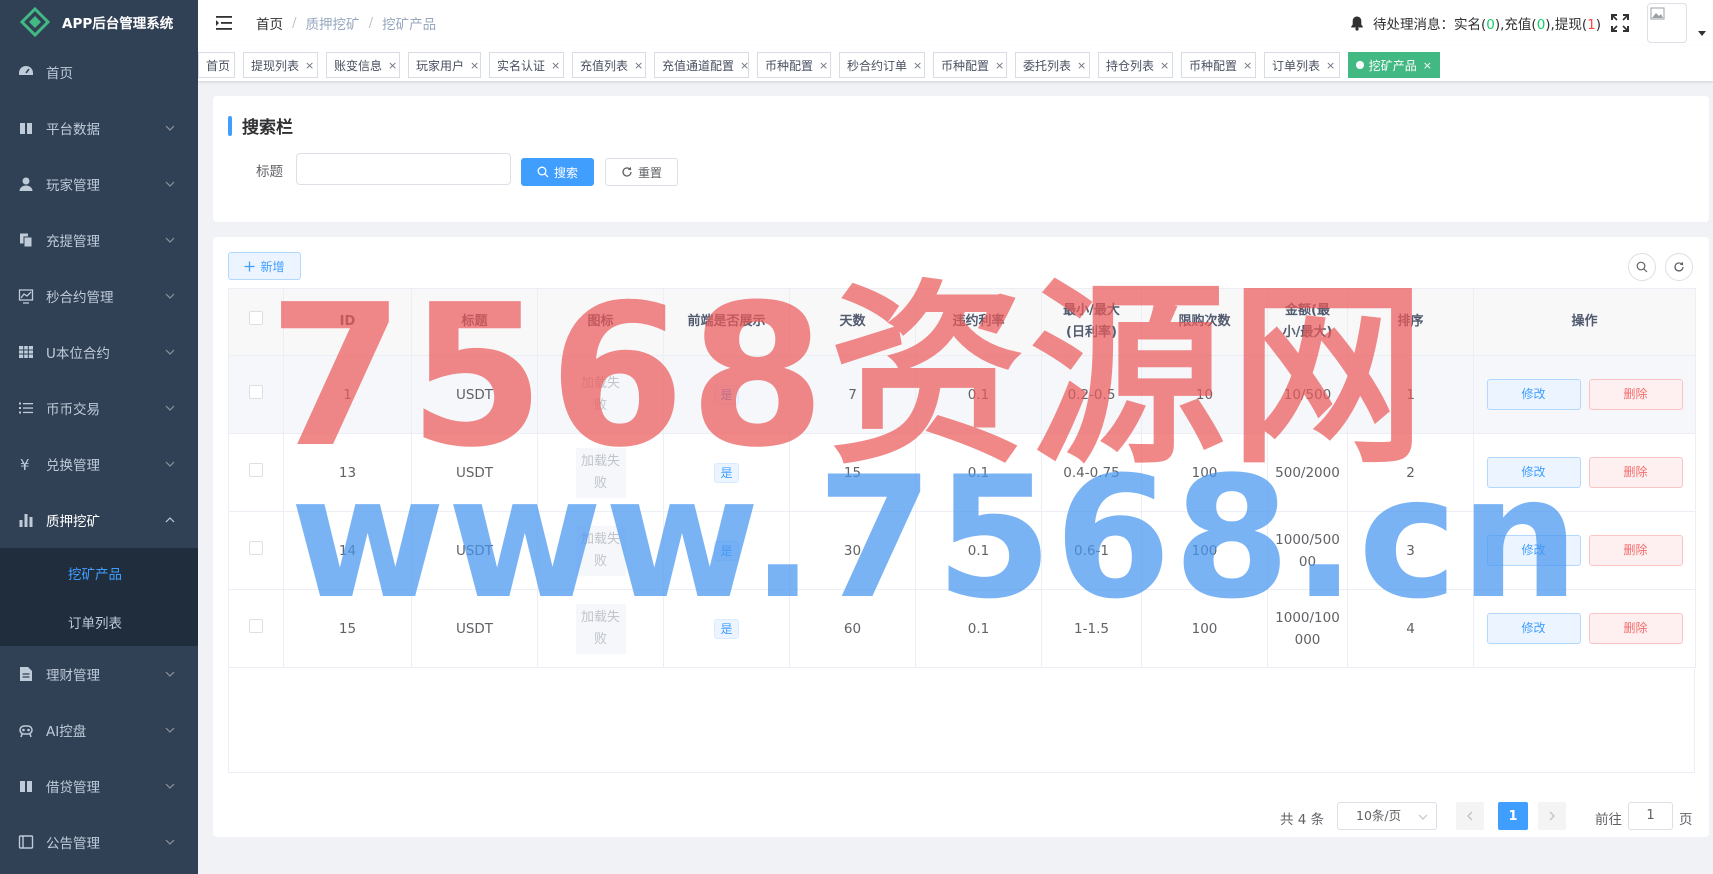 This screenshot has width=1713, height=874. I want to click on tag-9: 币种配置 ×, so click(970, 65).